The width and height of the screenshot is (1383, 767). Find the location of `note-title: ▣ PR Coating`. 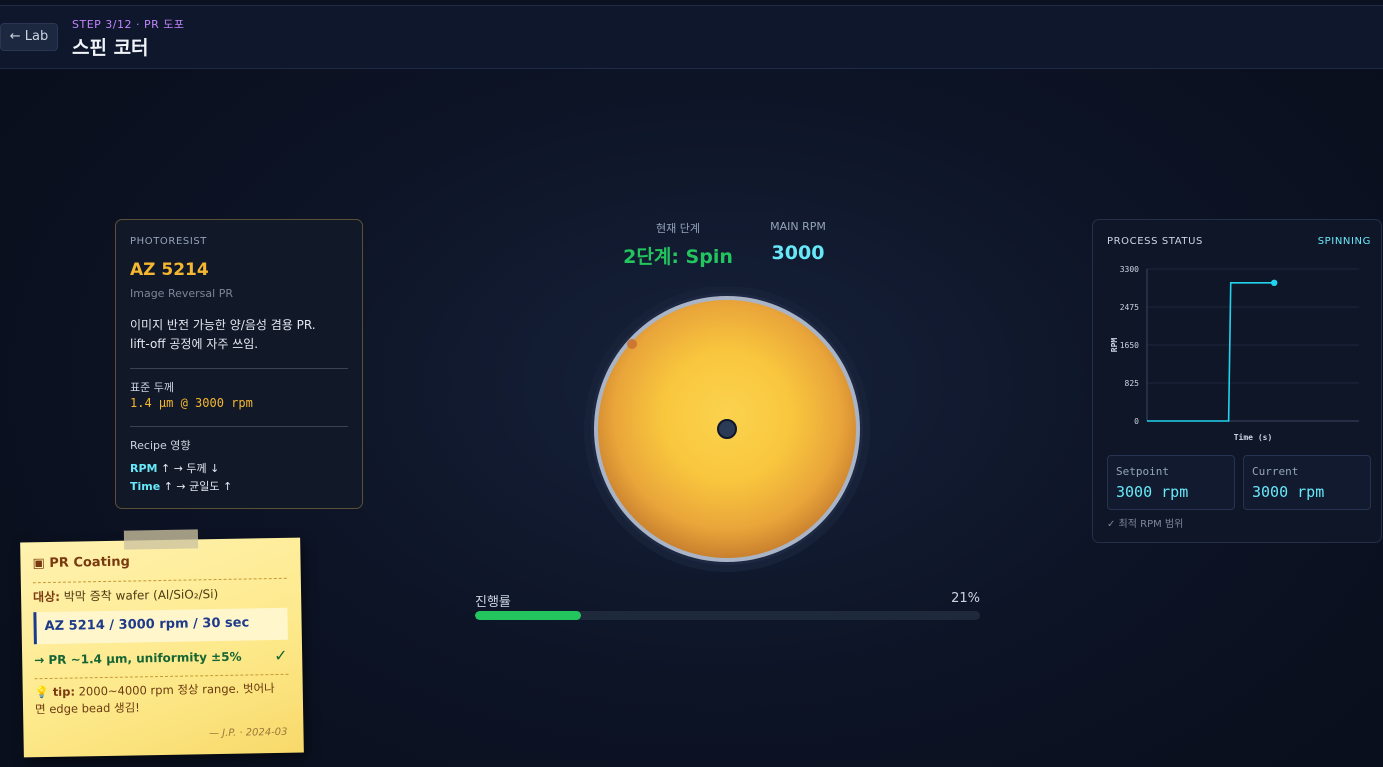

note-title: ▣ PR Coating is located at coordinates (81, 563).